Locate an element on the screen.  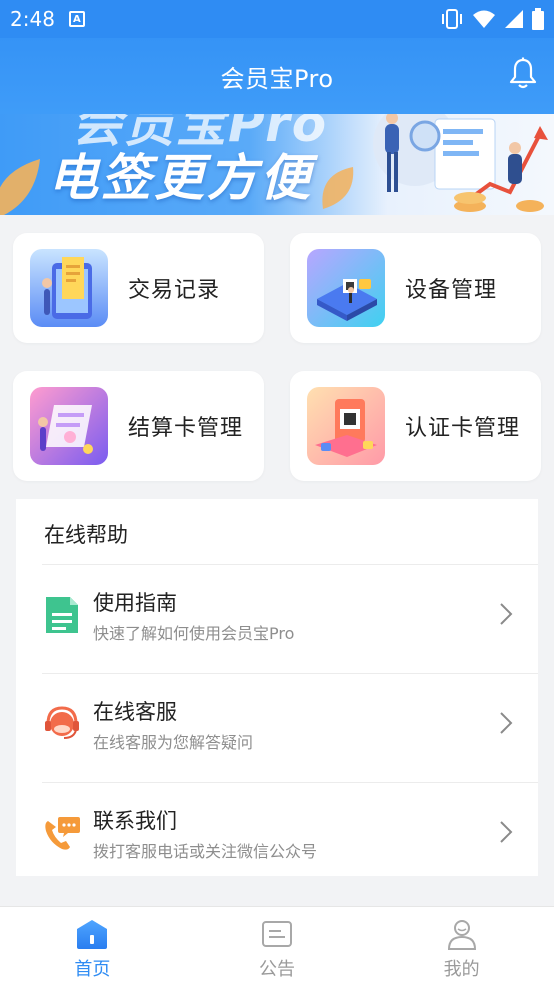
app-header: 会员宝Pro is located at coordinates (277, 76).